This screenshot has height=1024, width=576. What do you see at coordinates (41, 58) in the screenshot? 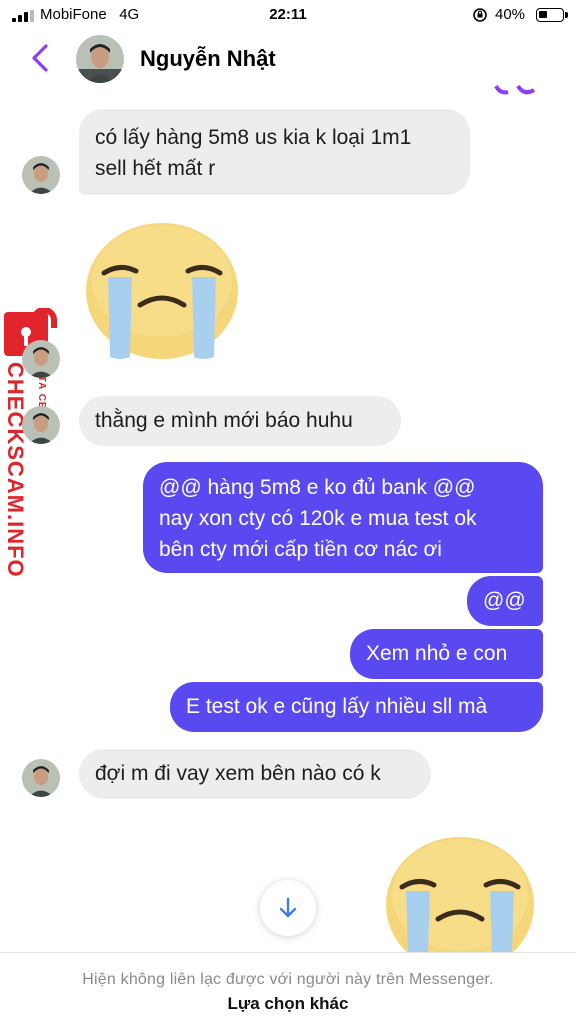
I see `back-button` at bounding box center [41, 58].